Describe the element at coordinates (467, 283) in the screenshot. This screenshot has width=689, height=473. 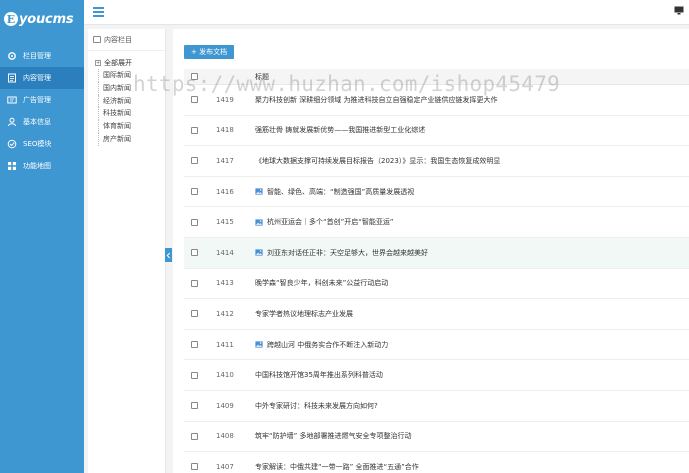
I see `row-title: 晚学森“智良少年，科创未来”公益行动启动` at that location.